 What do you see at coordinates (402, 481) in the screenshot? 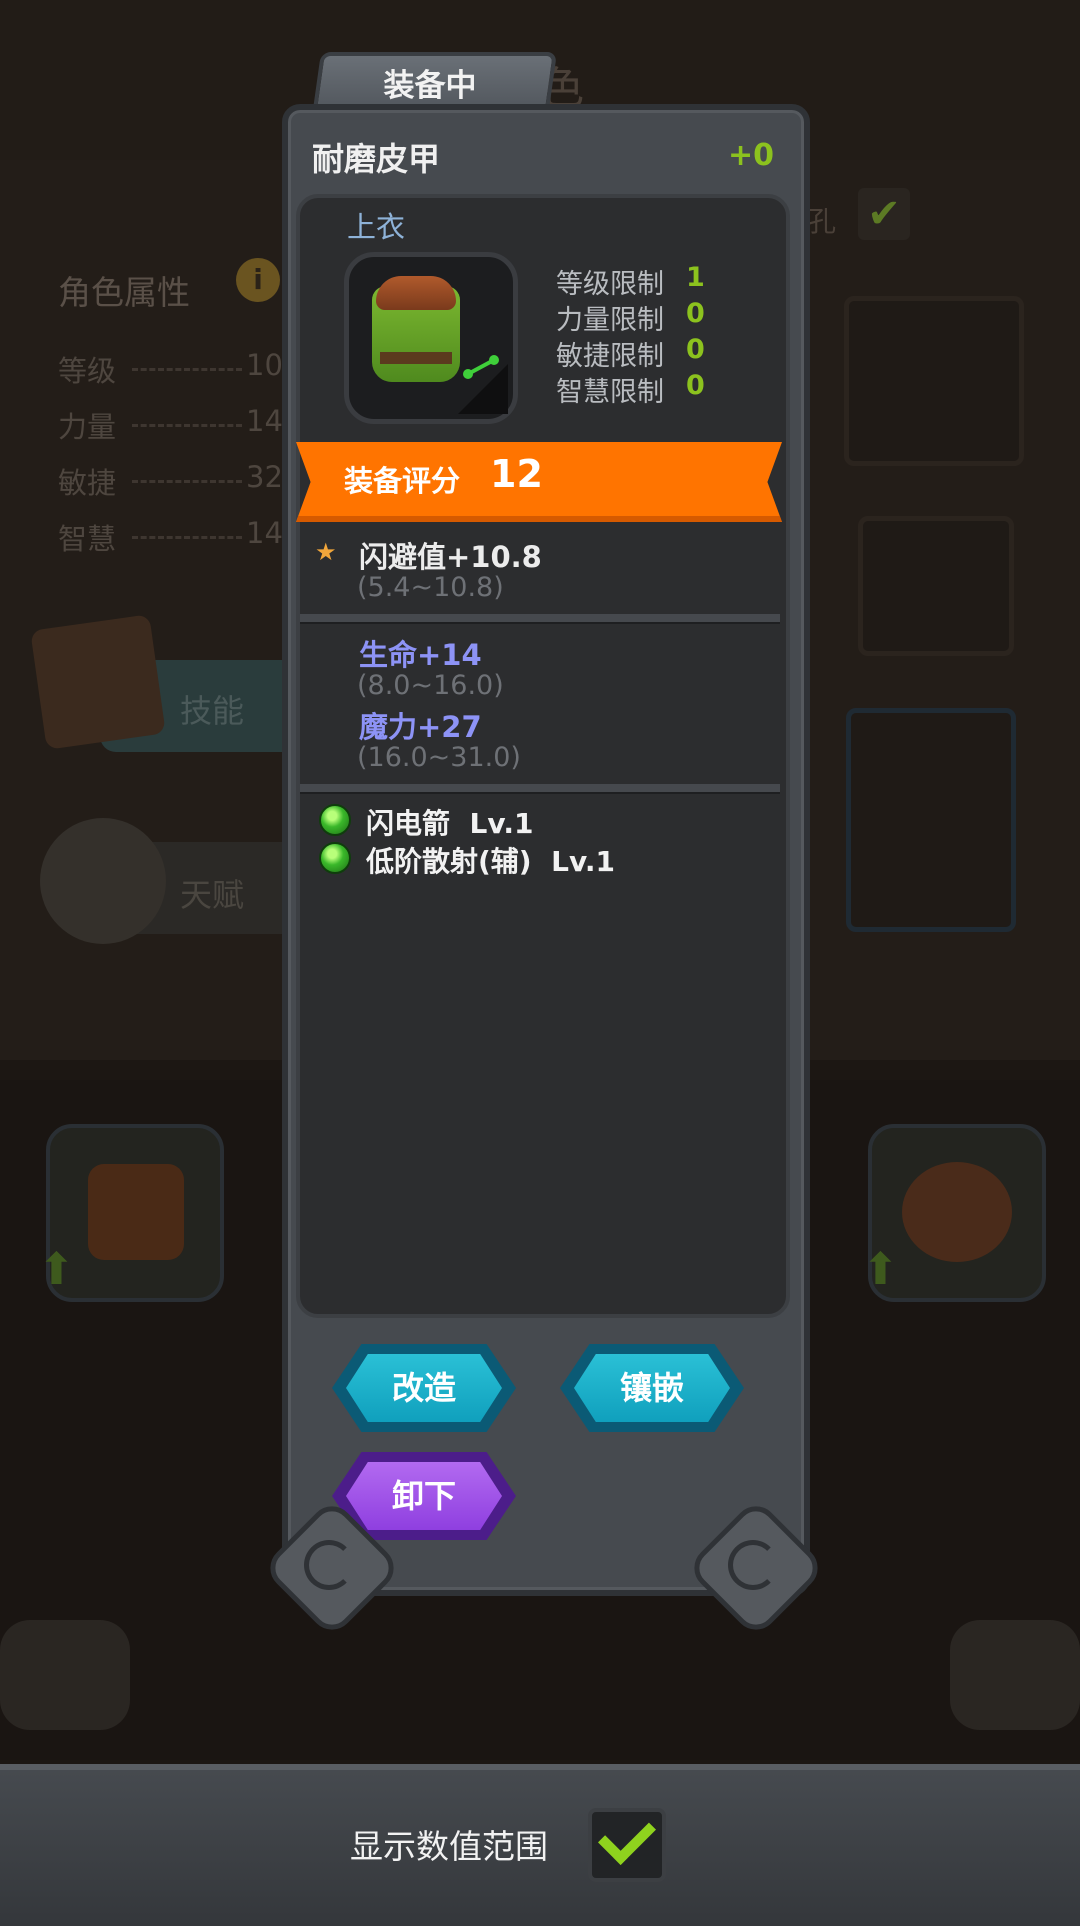
I see `score-label: 装备评分` at bounding box center [402, 481].